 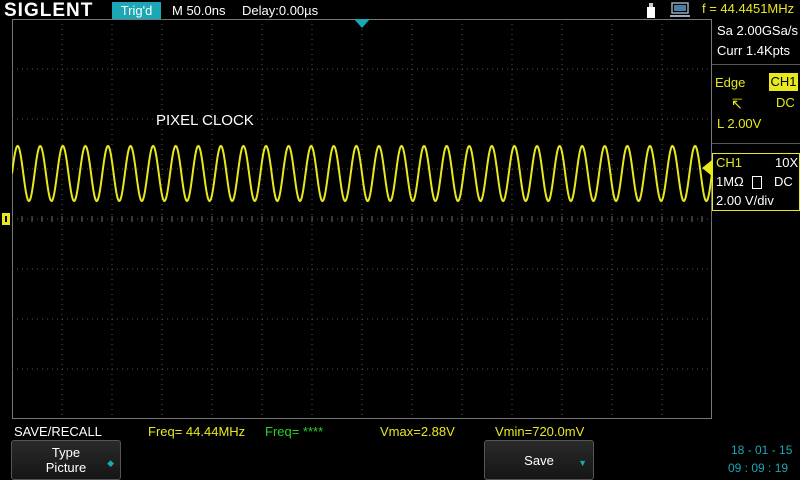 I want to click on channel-coupling: DC, so click(x=783, y=181).